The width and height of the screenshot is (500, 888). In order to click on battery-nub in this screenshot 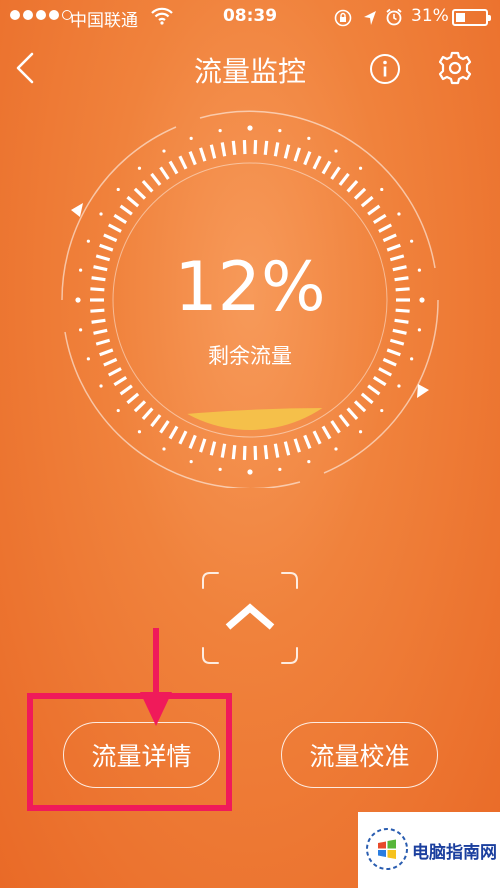, I will do `click(489, 18)`.